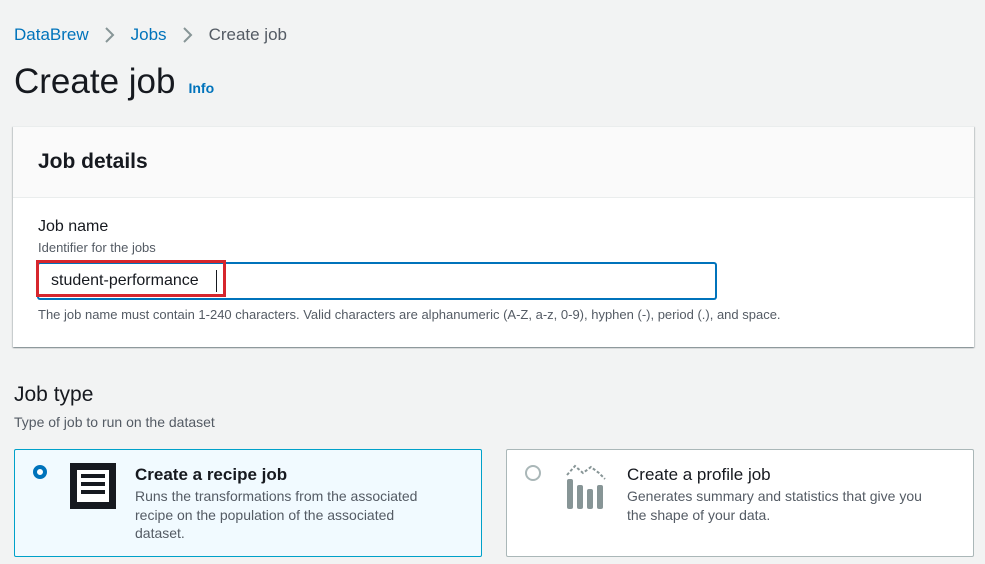  What do you see at coordinates (201, 88) in the screenshot?
I see `info-link: Info` at bounding box center [201, 88].